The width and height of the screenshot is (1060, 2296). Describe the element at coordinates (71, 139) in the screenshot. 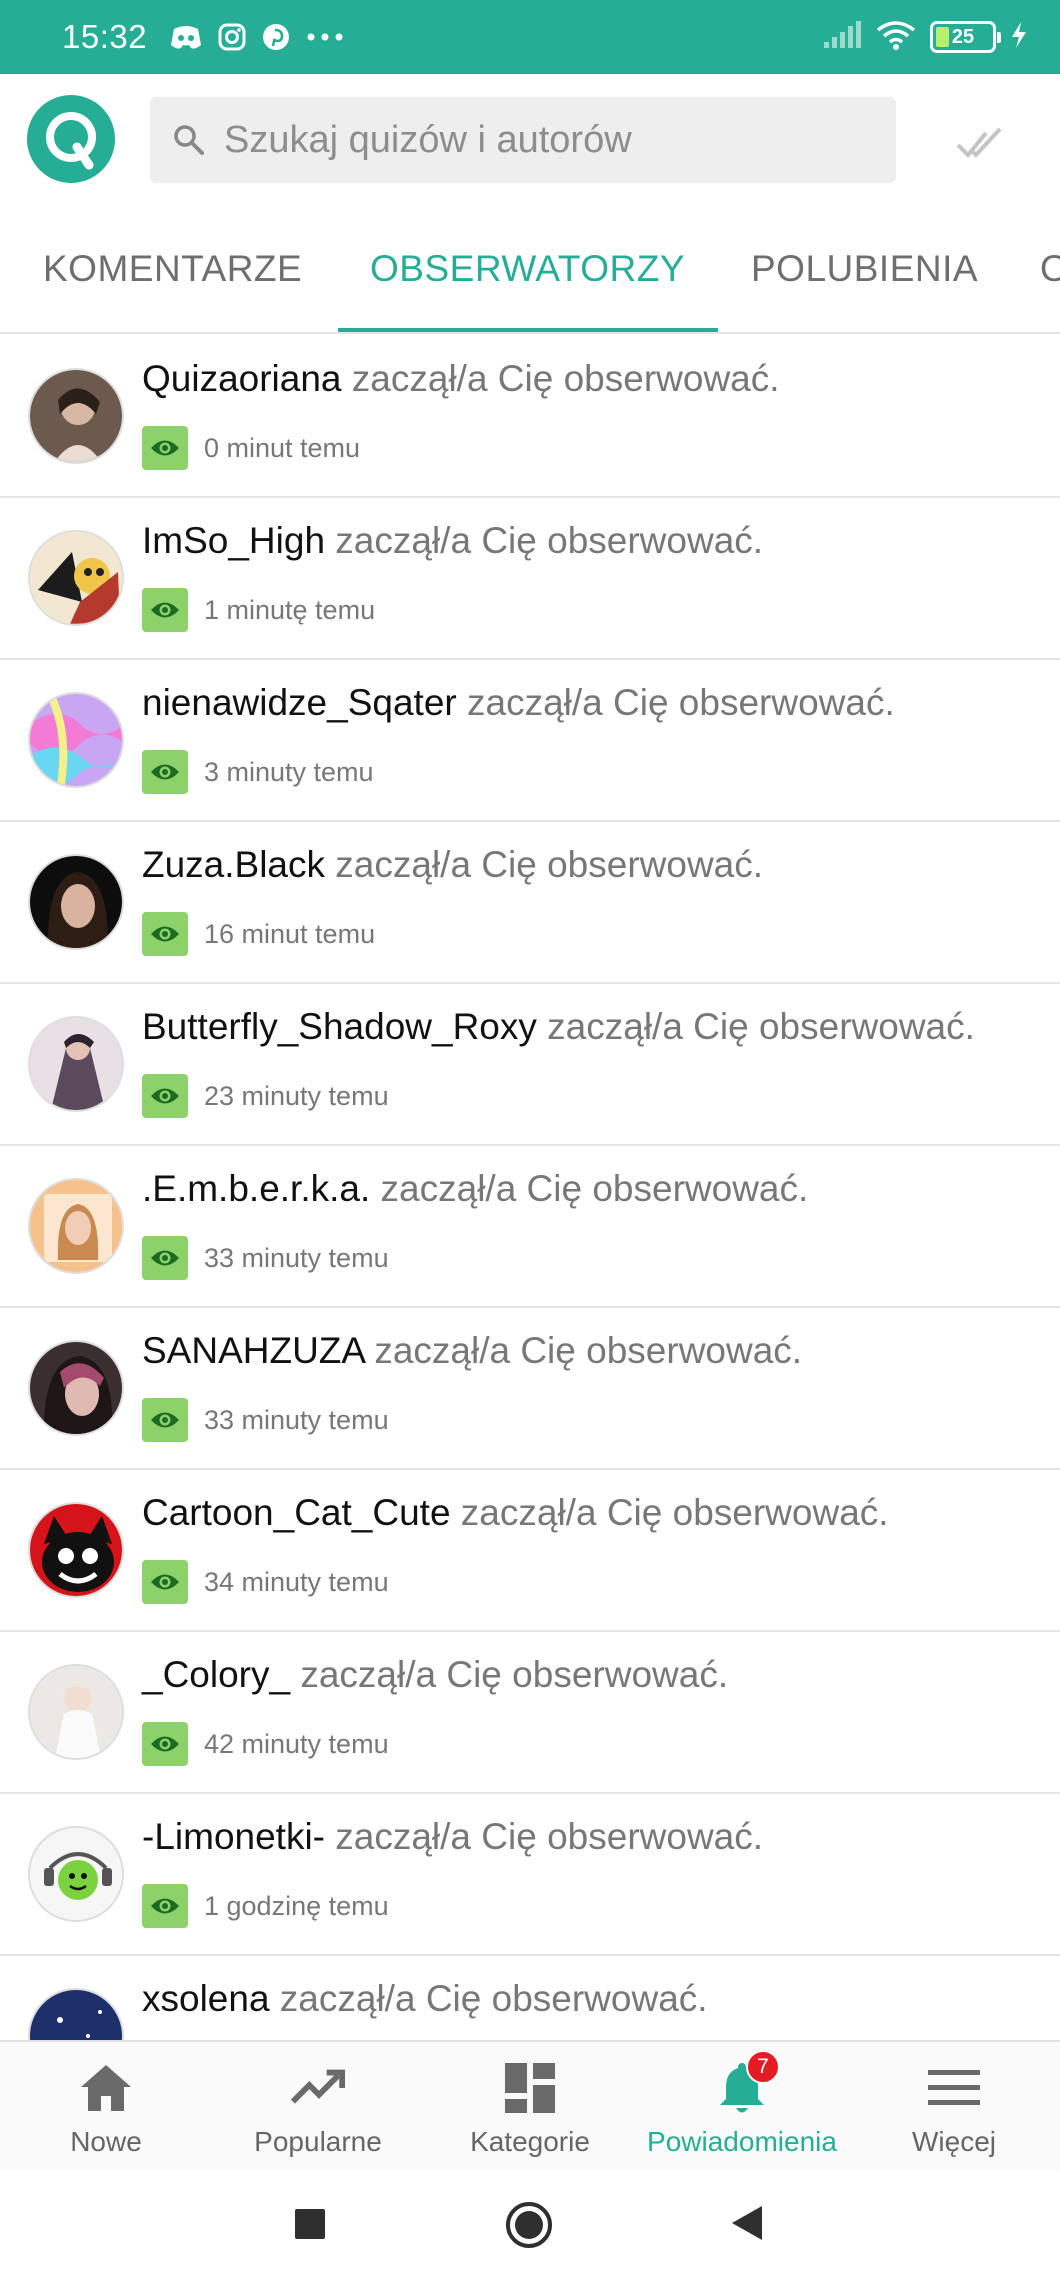

I see `app-logo` at that location.